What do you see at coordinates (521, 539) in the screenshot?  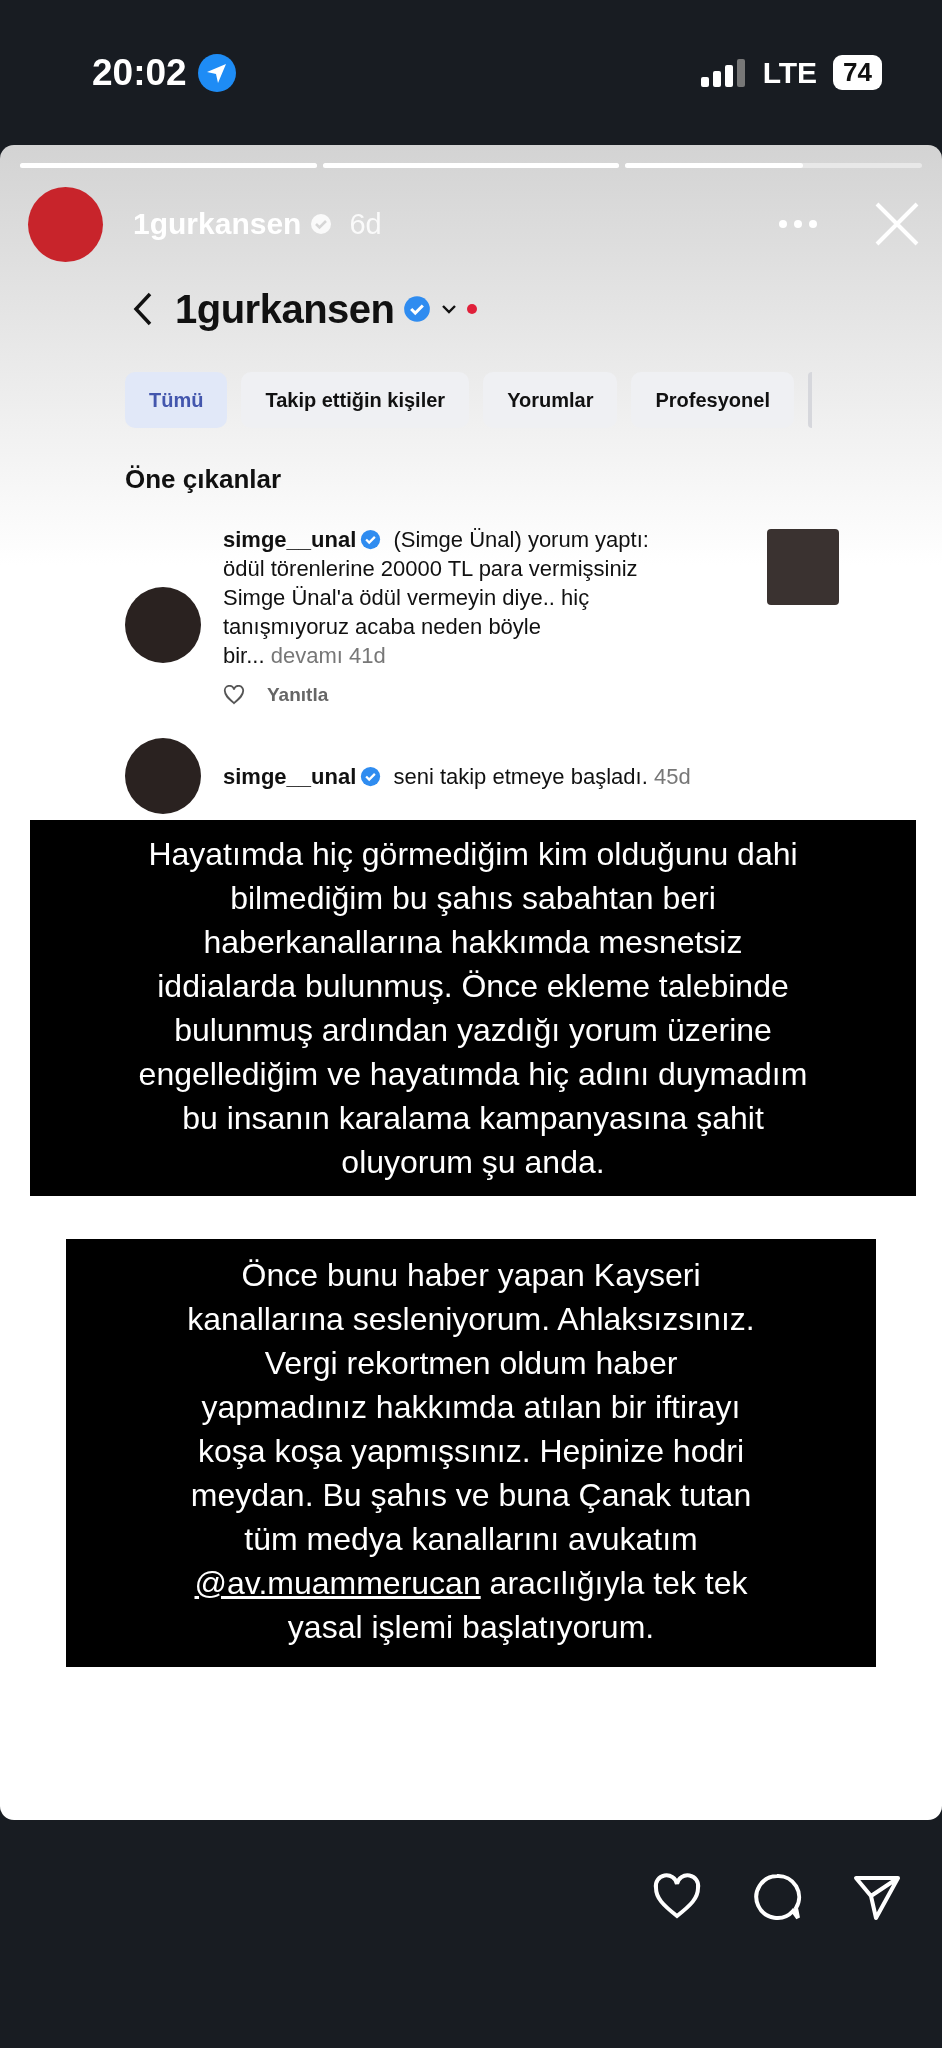 I see `comment-action: (Simge Ünal) yorum yaptı:` at bounding box center [521, 539].